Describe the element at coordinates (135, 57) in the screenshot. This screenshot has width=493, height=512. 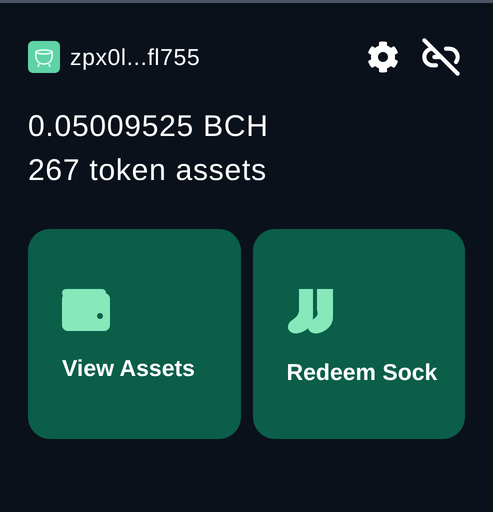
I see `wallet-address: zpx0l...fl755` at that location.